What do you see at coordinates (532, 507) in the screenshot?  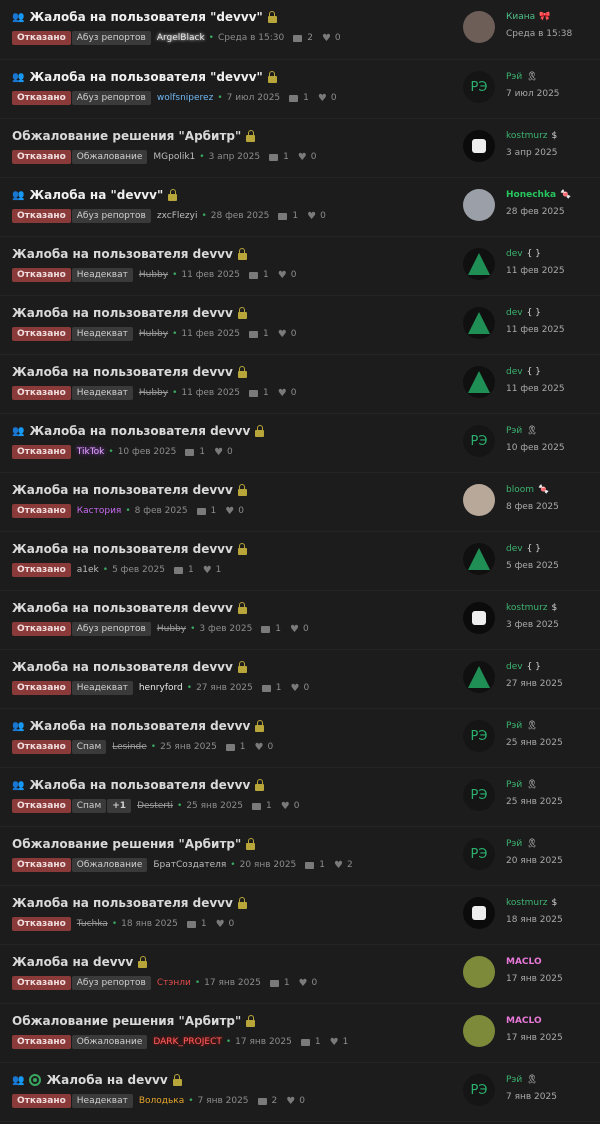 I see `last-post-date: 8 фев 2025` at bounding box center [532, 507].